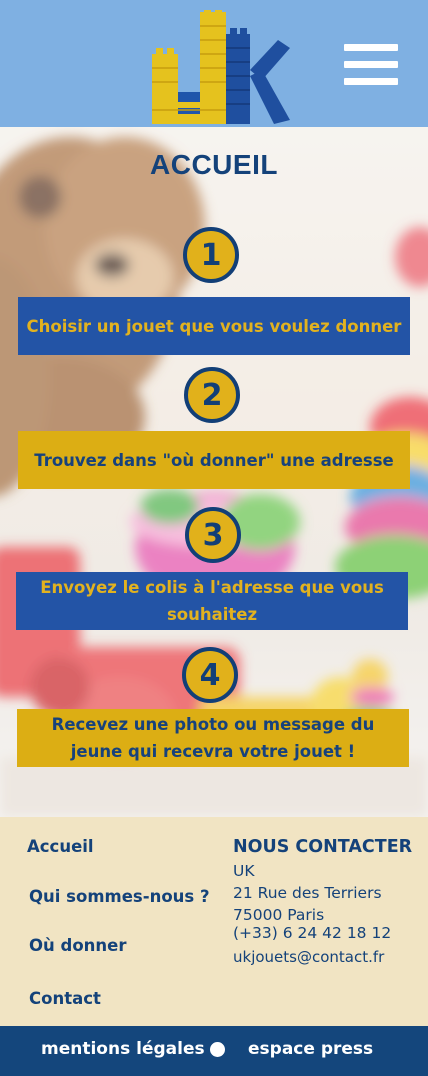 The height and width of the screenshot is (1076, 428). What do you see at coordinates (220, 67) in the screenshot?
I see `uk-logo` at bounding box center [220, 67].